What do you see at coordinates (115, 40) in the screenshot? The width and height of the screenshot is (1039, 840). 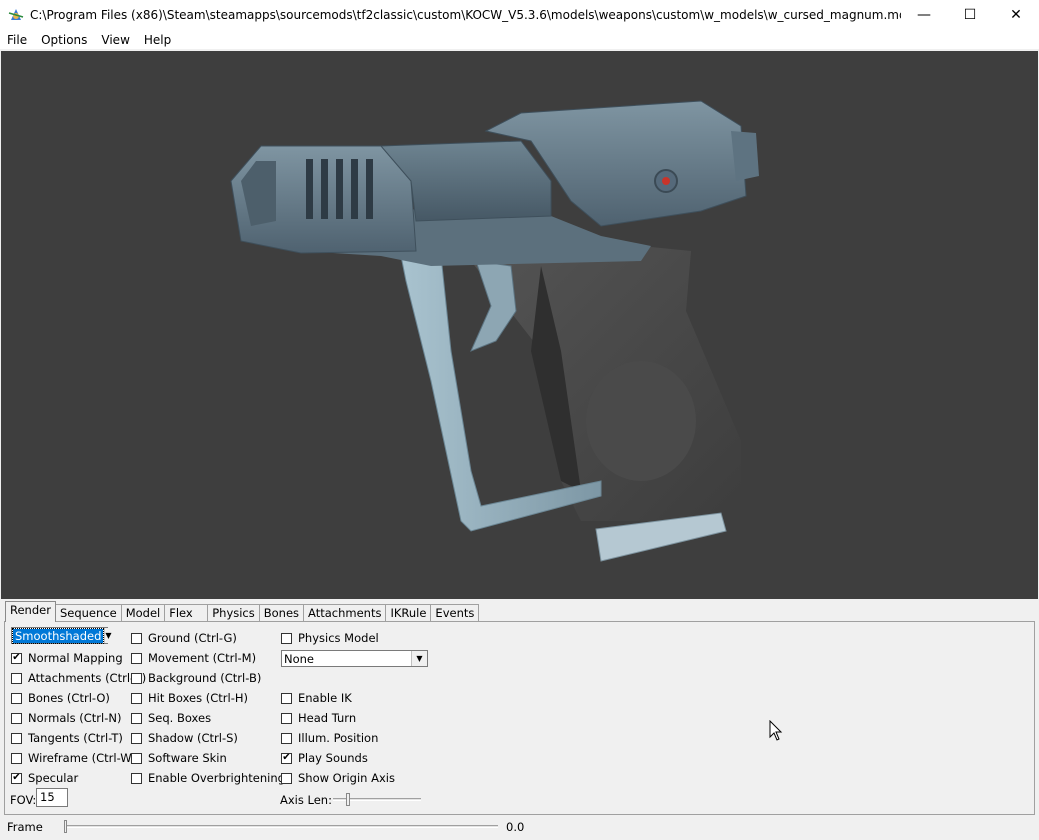 I see `menu-view: View` at bounding box center [115, 40].